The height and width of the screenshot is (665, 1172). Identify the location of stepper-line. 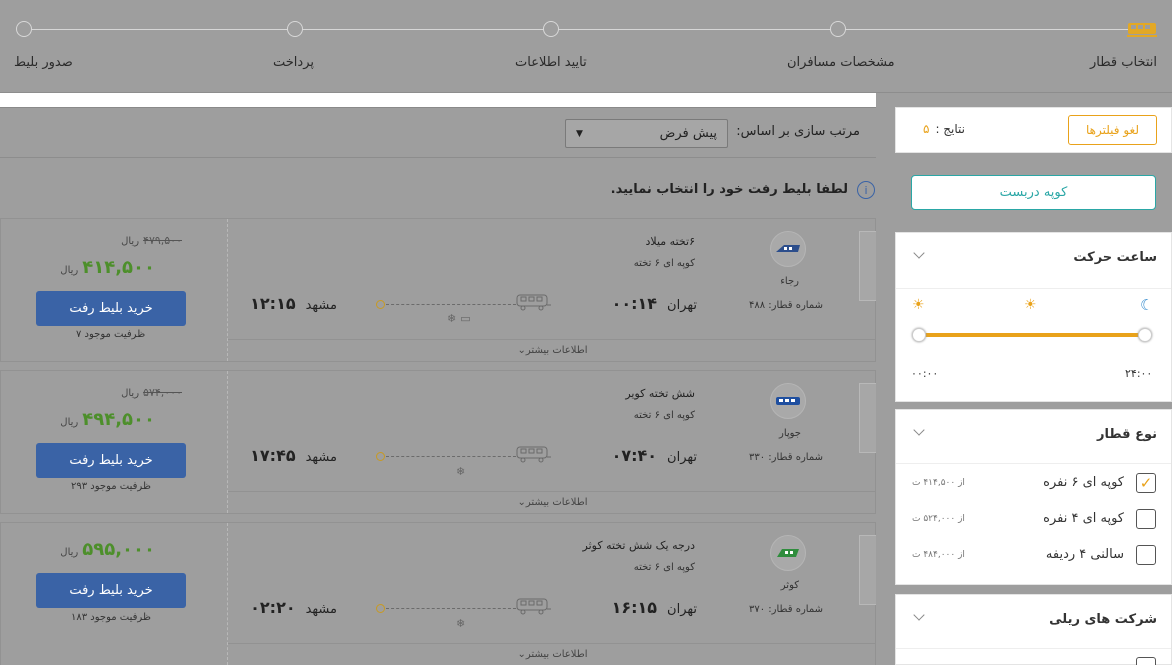
(582, 29).